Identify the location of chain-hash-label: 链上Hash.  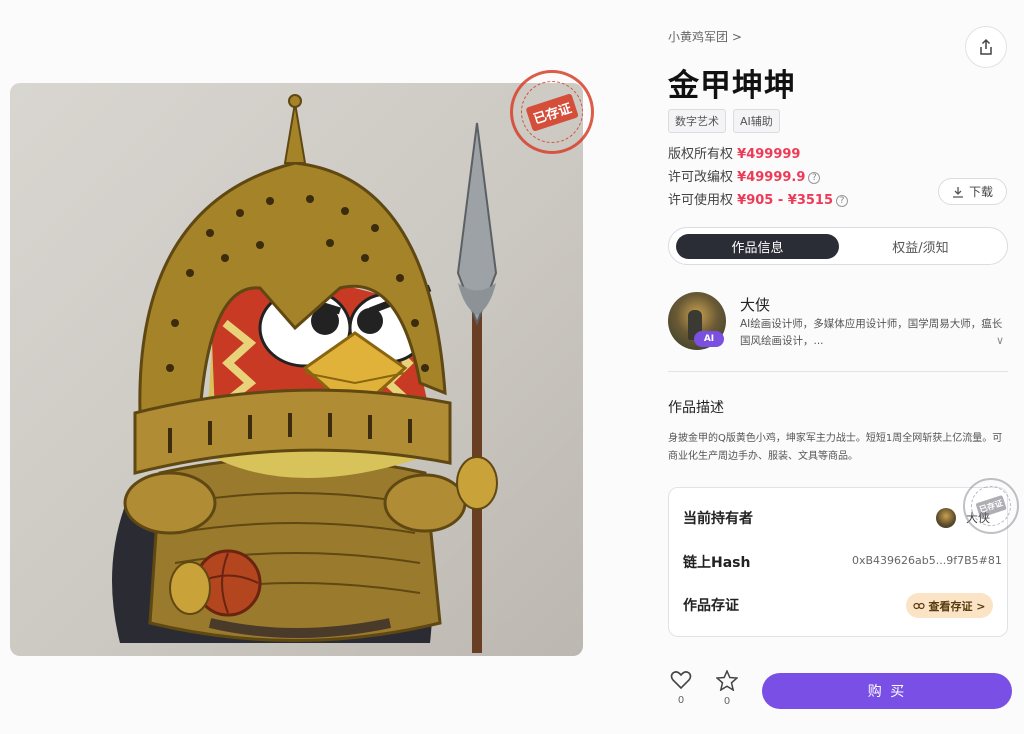
(717, 563).